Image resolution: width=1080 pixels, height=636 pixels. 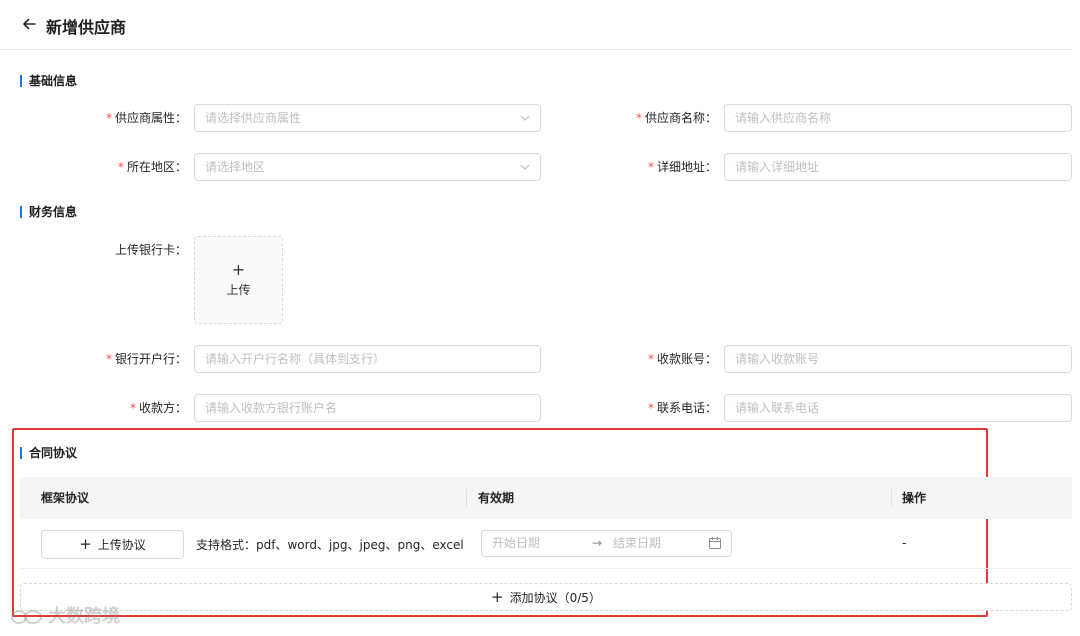 I want to click on row-divider, so click(x=546, y=568).